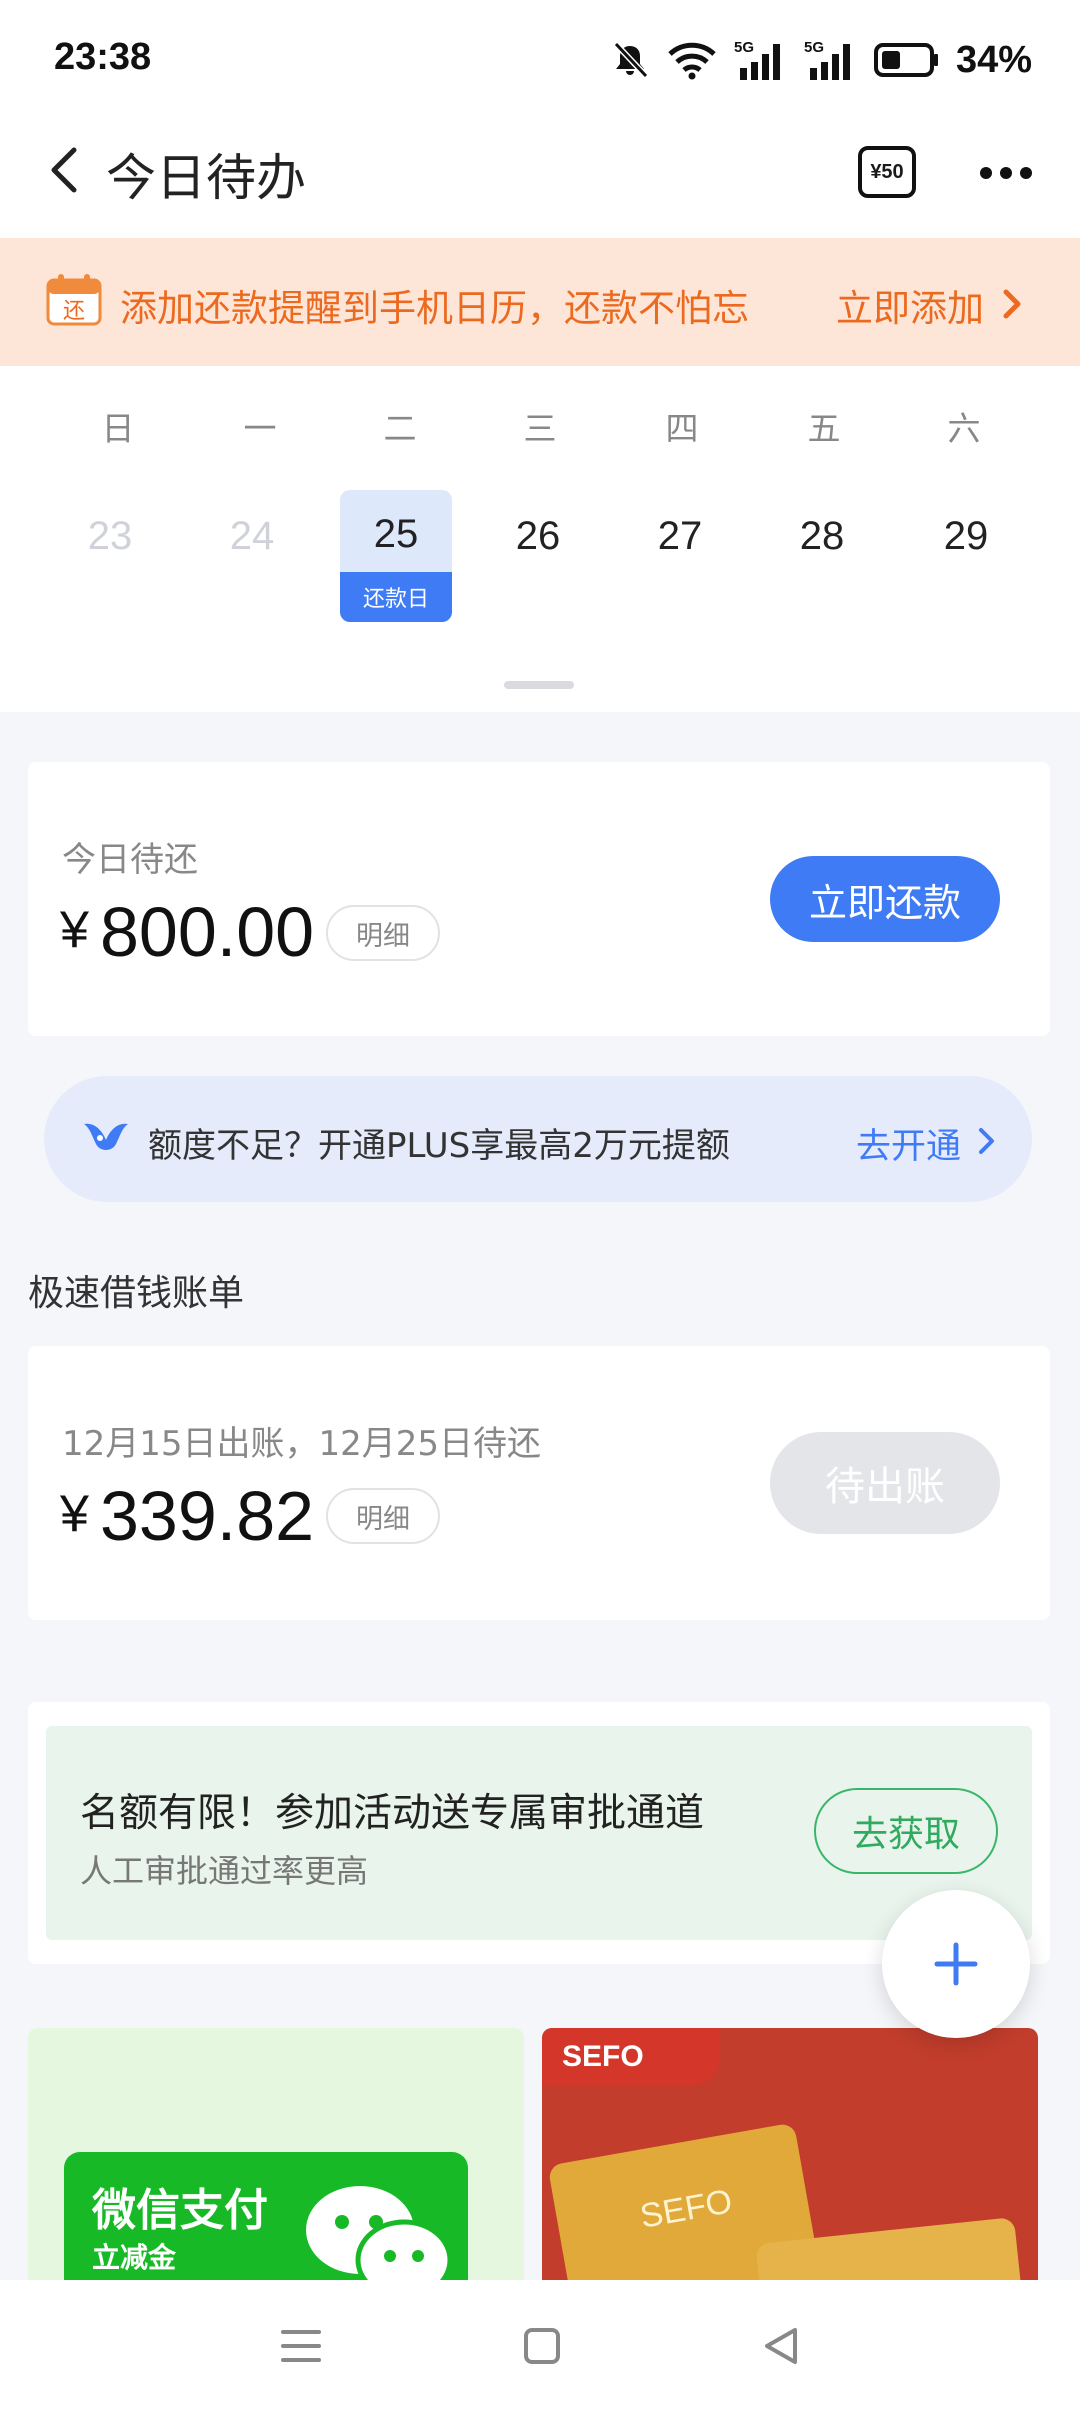 The width and height of the screenshot is (1080, 2412). Describe the element at coordinates (887, 172) in the screenshot. I see `coupon-button: ¥50` at that location.